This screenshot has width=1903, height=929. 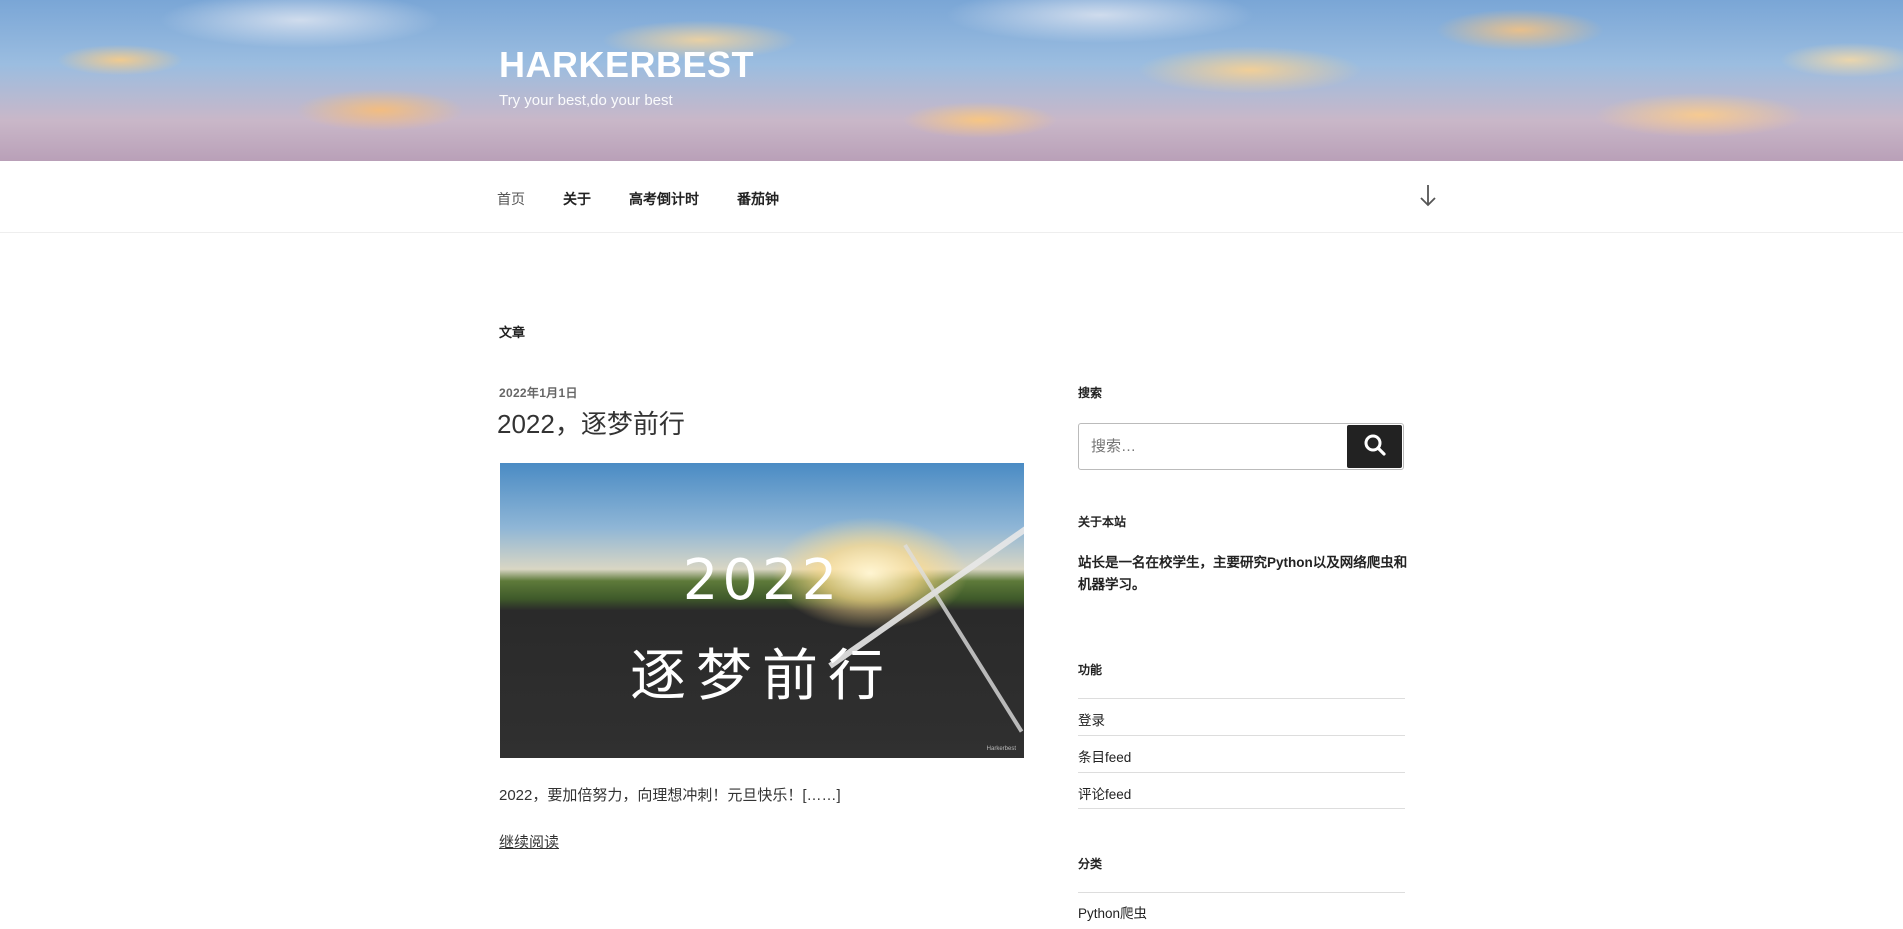 I want to click on search-icon, so click(x=1375, y=445).